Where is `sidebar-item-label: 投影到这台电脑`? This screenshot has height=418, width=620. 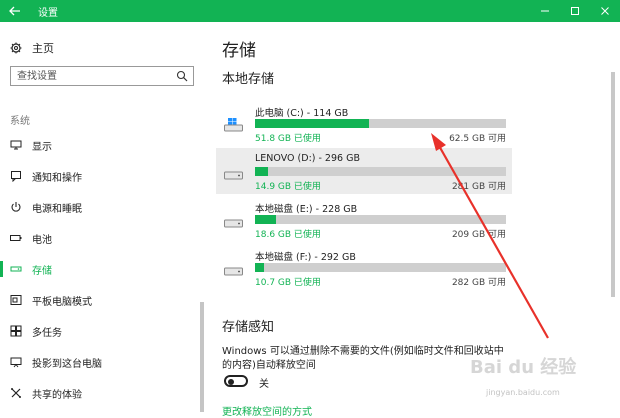 sidebar-item-label: 投影到这台电脑 is located at coordinates (67, 364).